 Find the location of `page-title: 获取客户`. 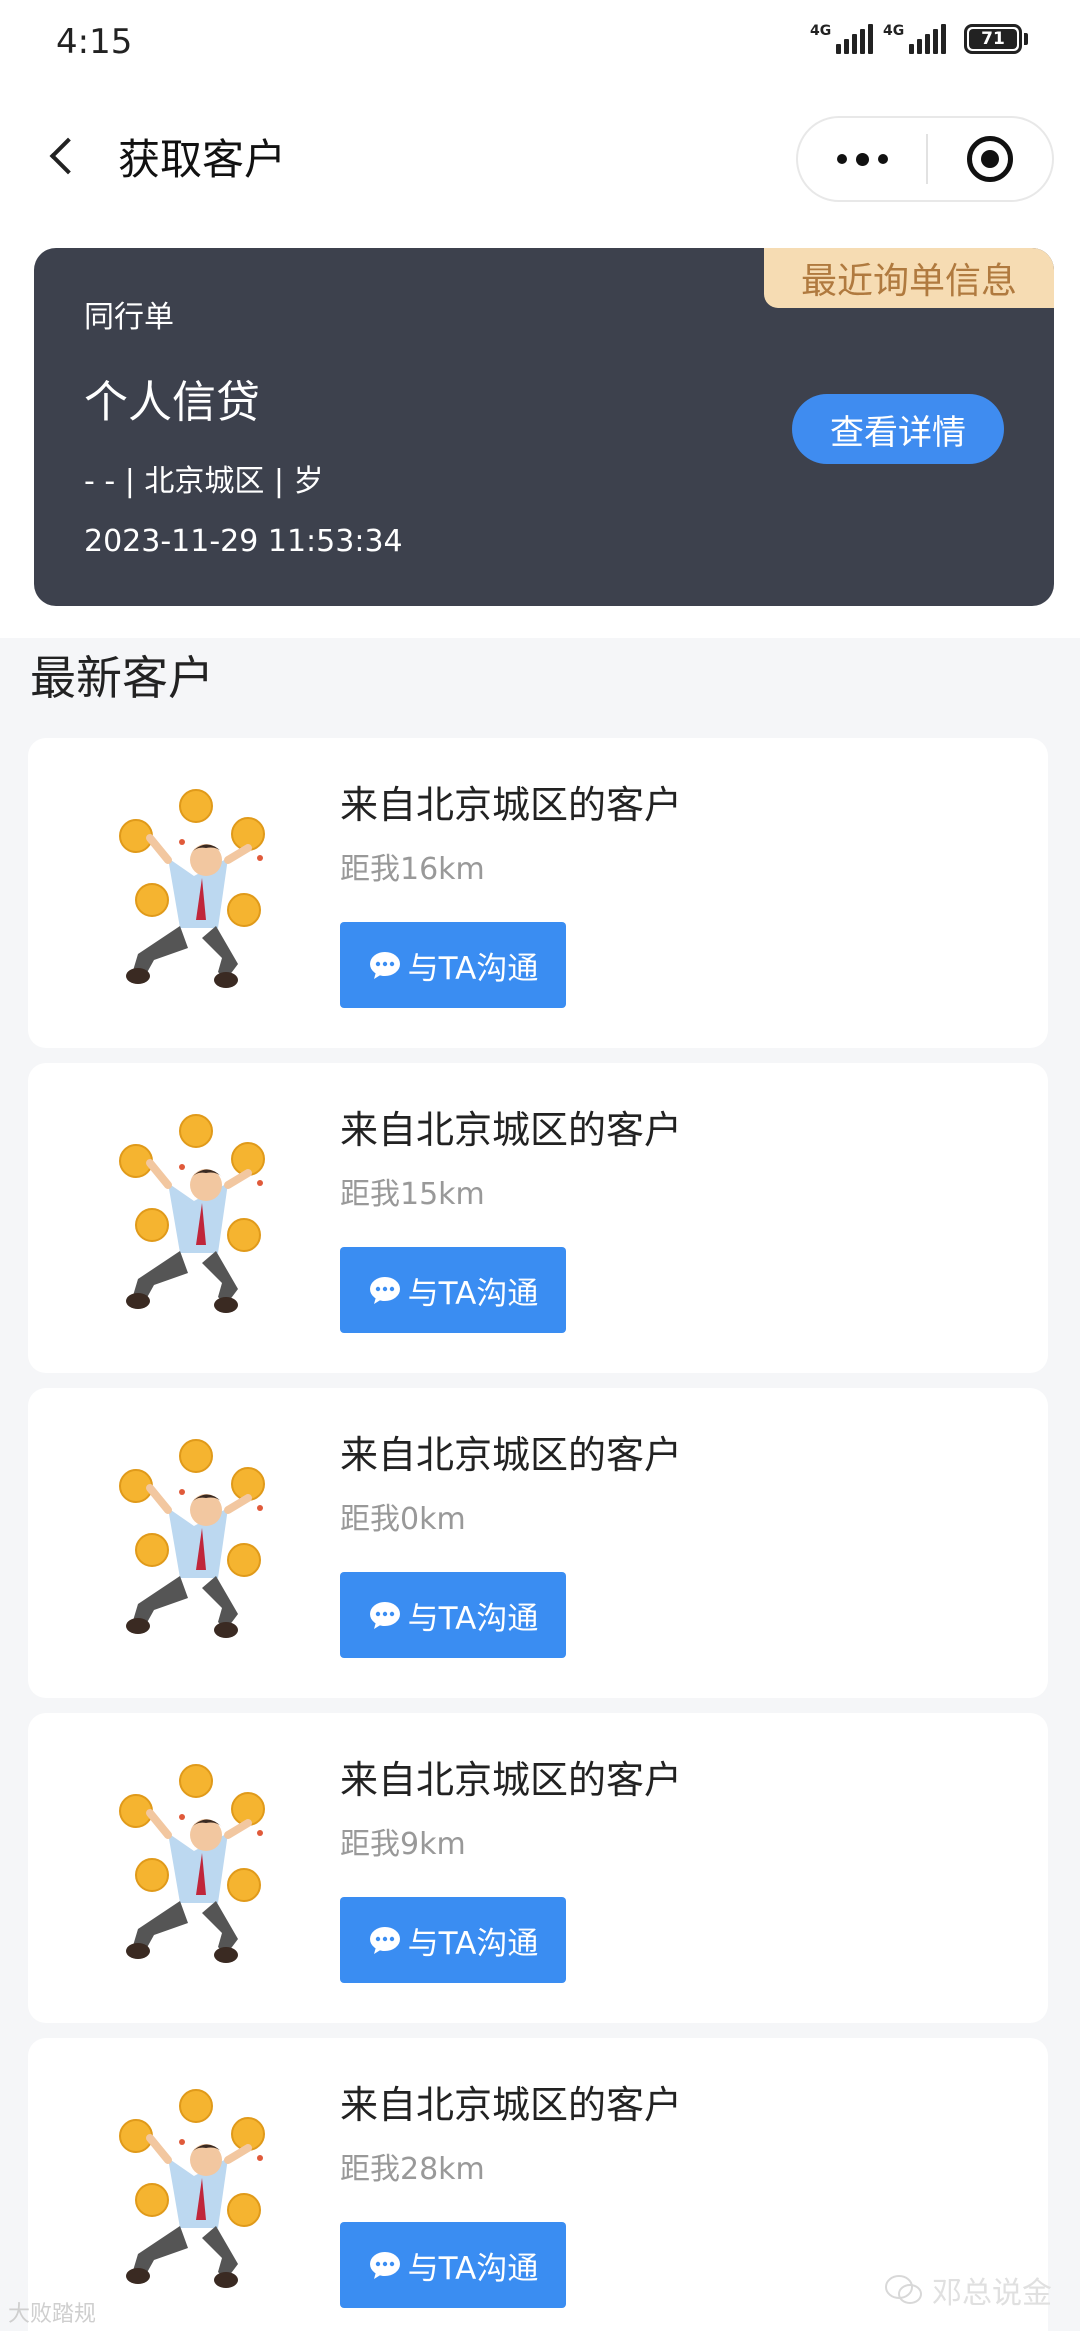

page-title: 获取客户 is located at coordinates (202, 159).